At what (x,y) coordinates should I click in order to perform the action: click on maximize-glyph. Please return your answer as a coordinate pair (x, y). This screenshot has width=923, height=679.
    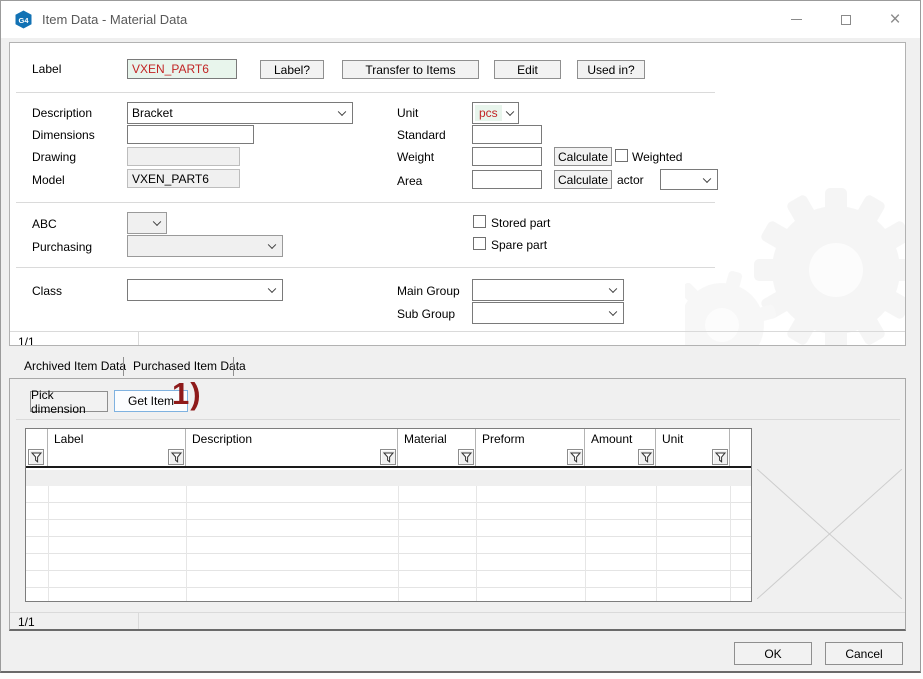
    Looking at the image, I should click on (846, 19).